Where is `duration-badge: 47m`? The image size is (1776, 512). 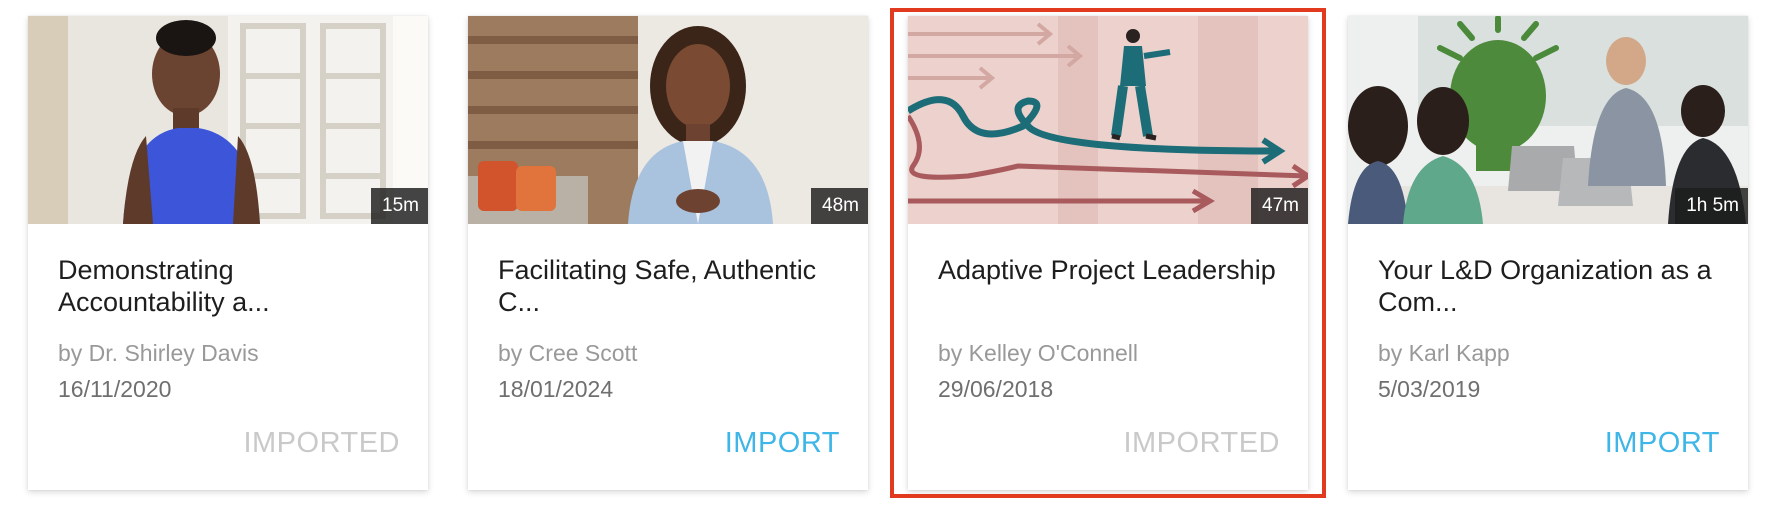
duration-badge: 47m is located at coordinates (1279, 206).